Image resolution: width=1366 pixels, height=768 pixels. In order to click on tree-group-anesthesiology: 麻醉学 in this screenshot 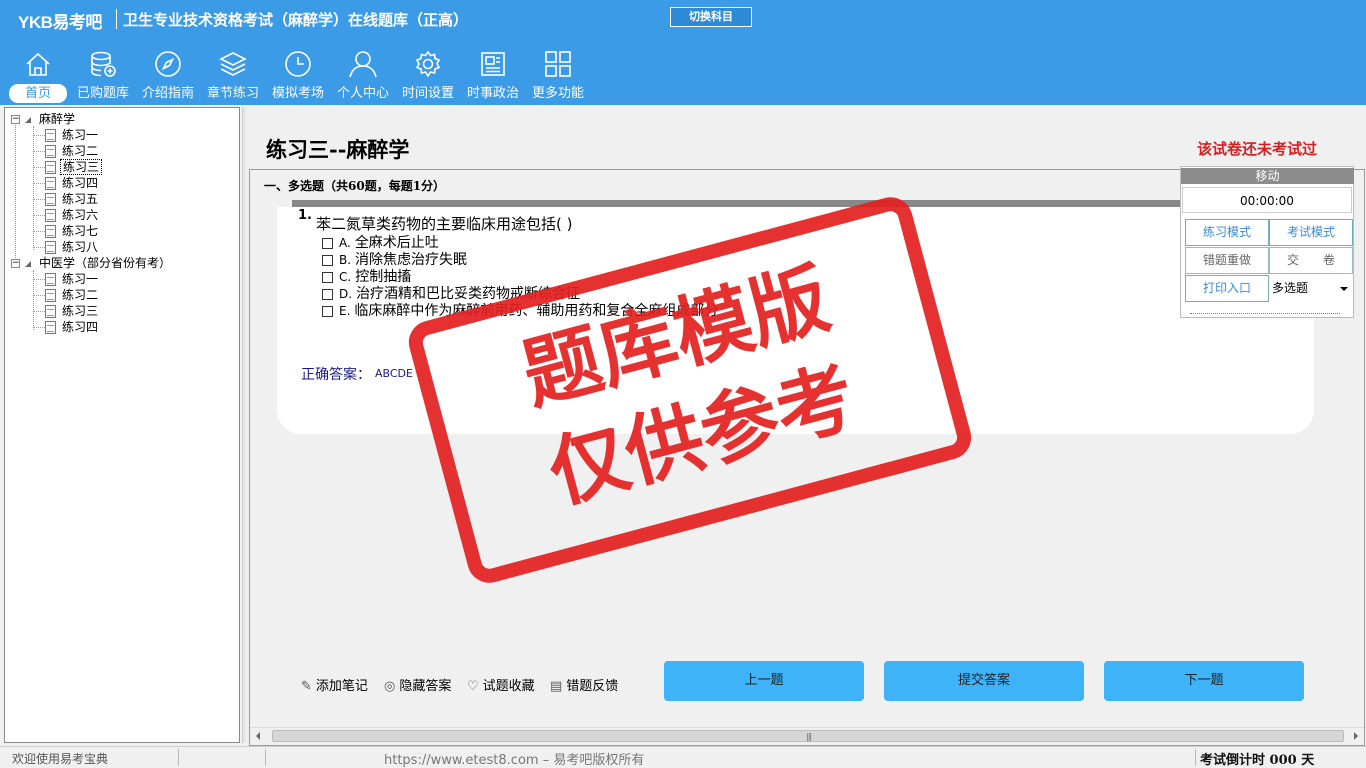, I will do `click(51, 119)`.